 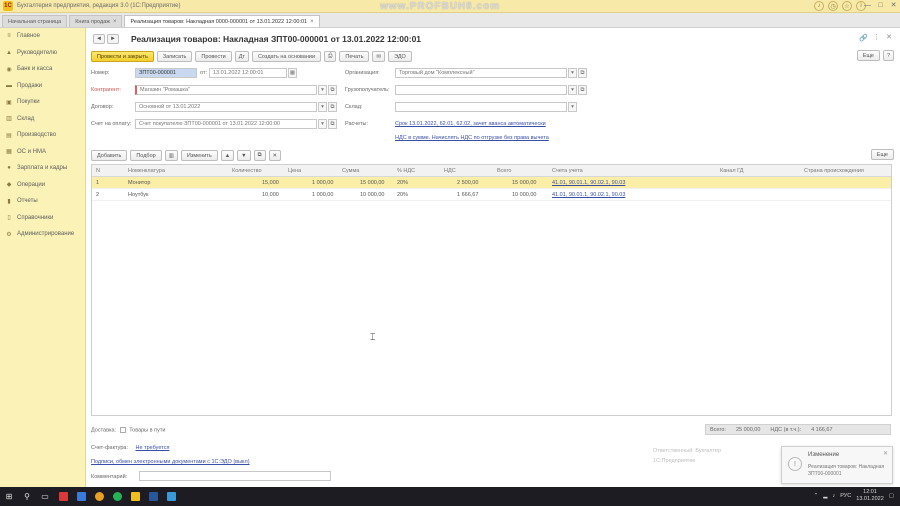 I want to click on volume-icon: ♪, so click(x=834, y=496).